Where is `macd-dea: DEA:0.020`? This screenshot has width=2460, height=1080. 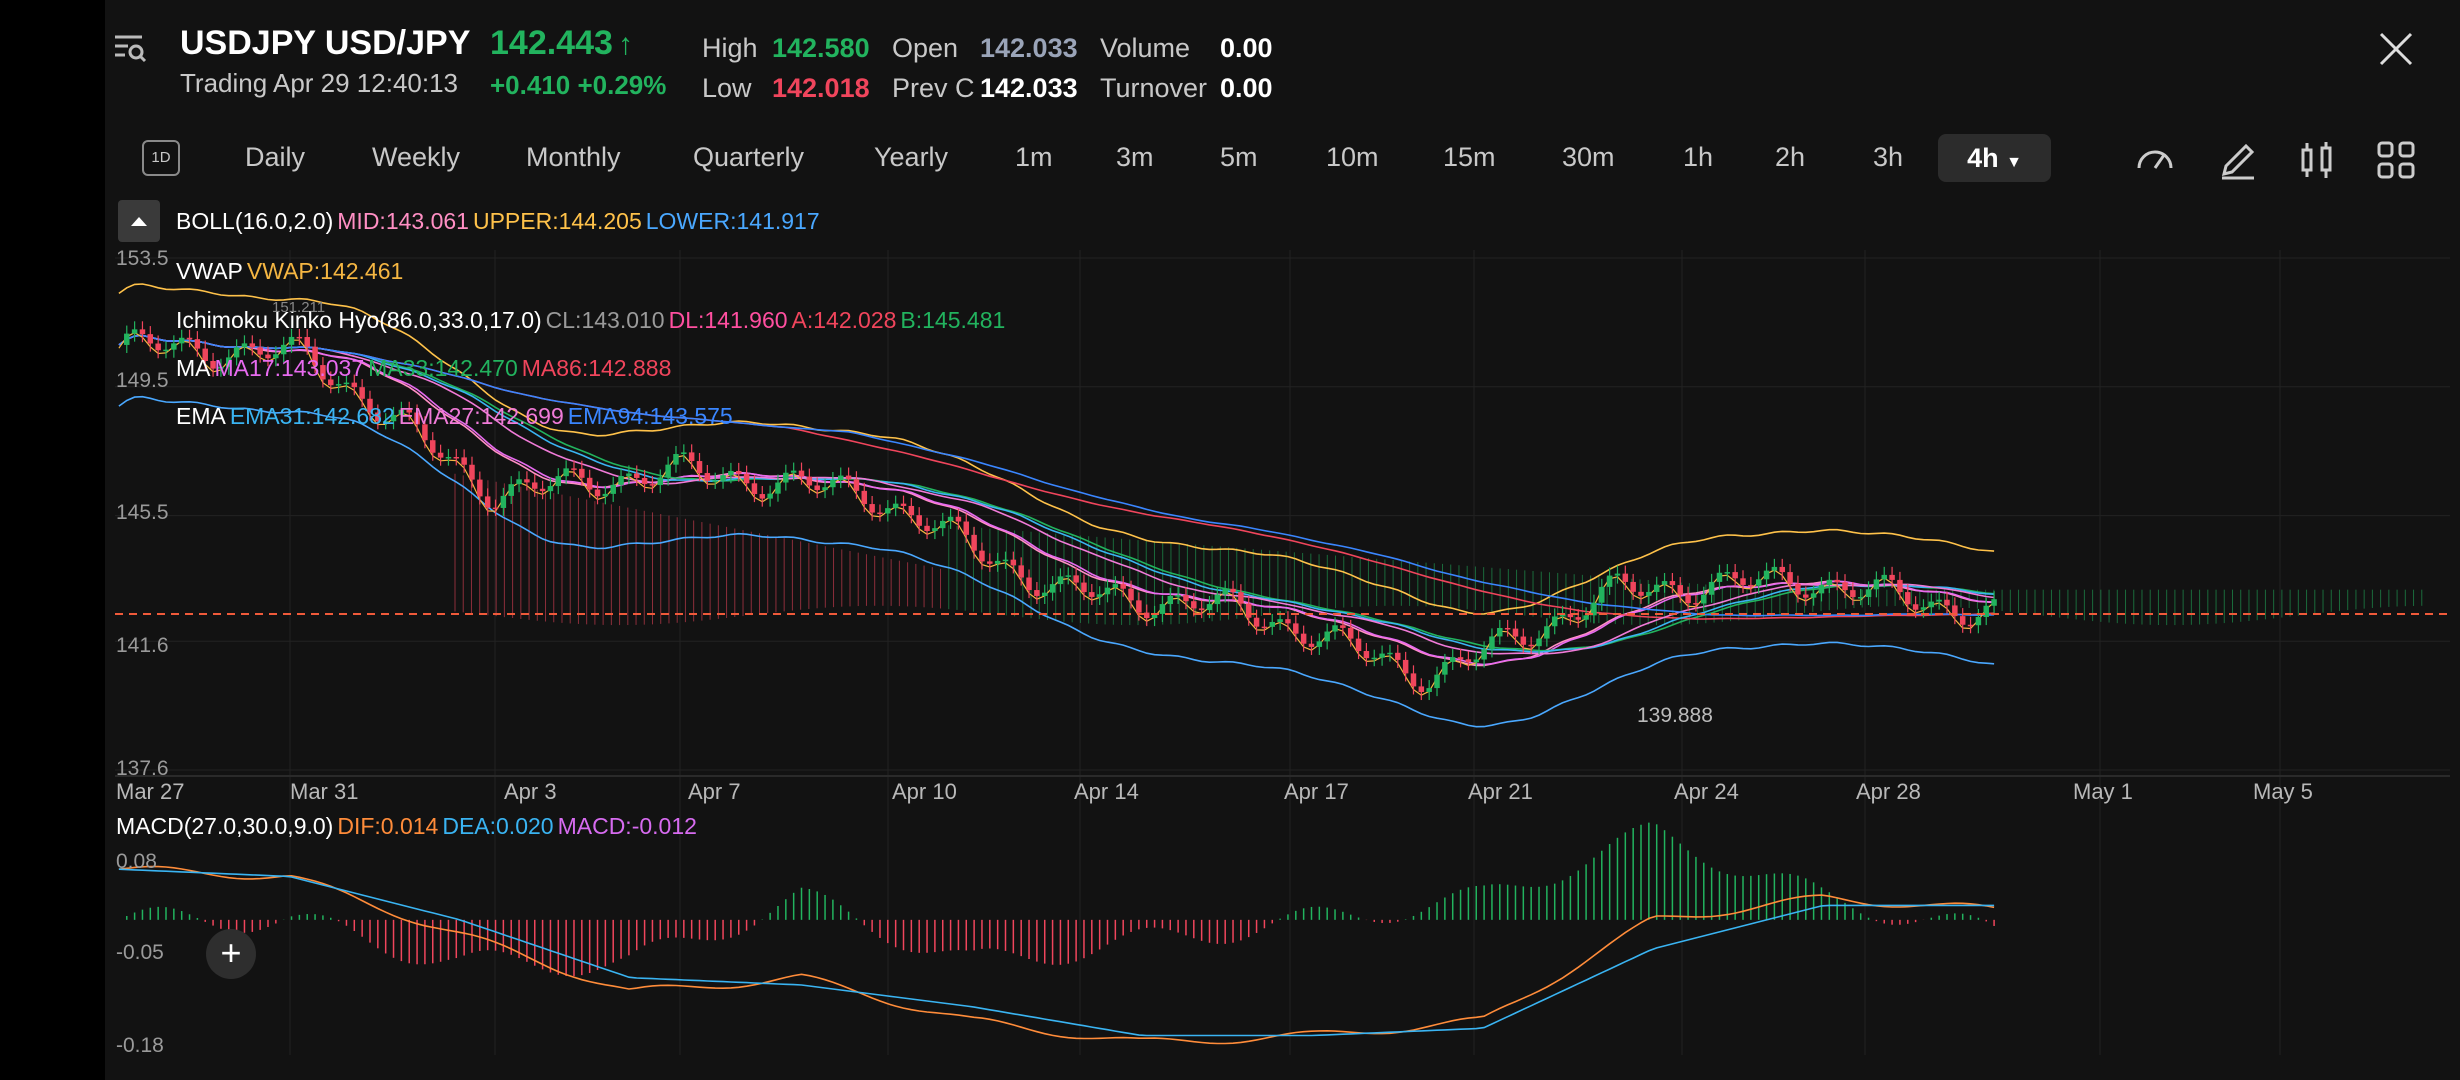 macd-dea: DEA:0.020 is located at coordinates (498, 826).